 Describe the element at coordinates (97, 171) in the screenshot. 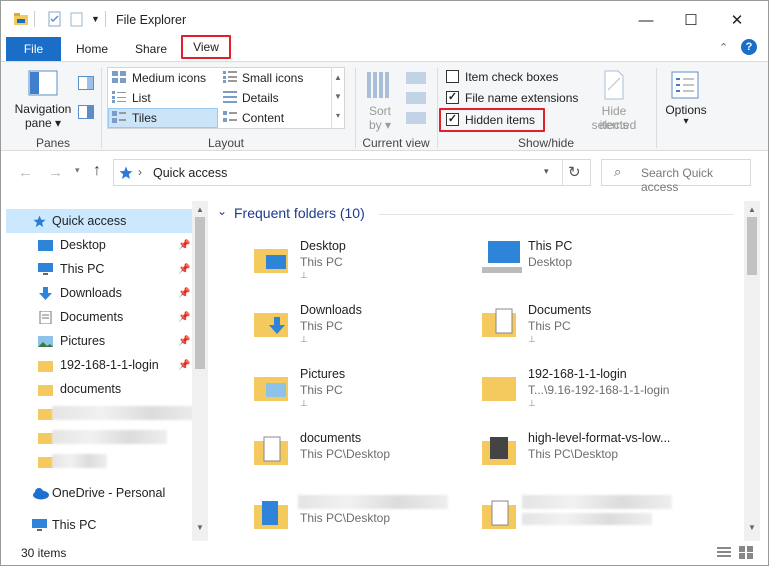

I see `up-arrow-icon: ↑` at that location.